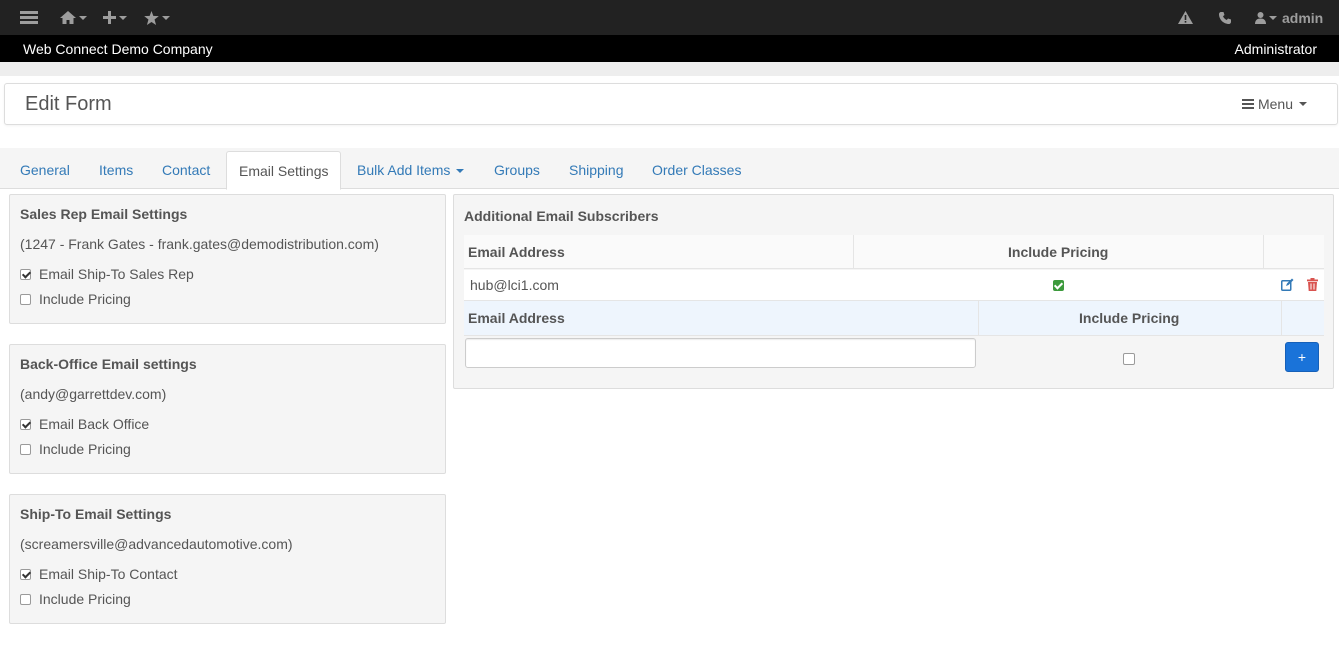 This screenshot has width=1339, height=646. Describe the element at coordinates (104, 214) in the screenshot. I see `panel-title: Sales Rep Email Settings` at that location.